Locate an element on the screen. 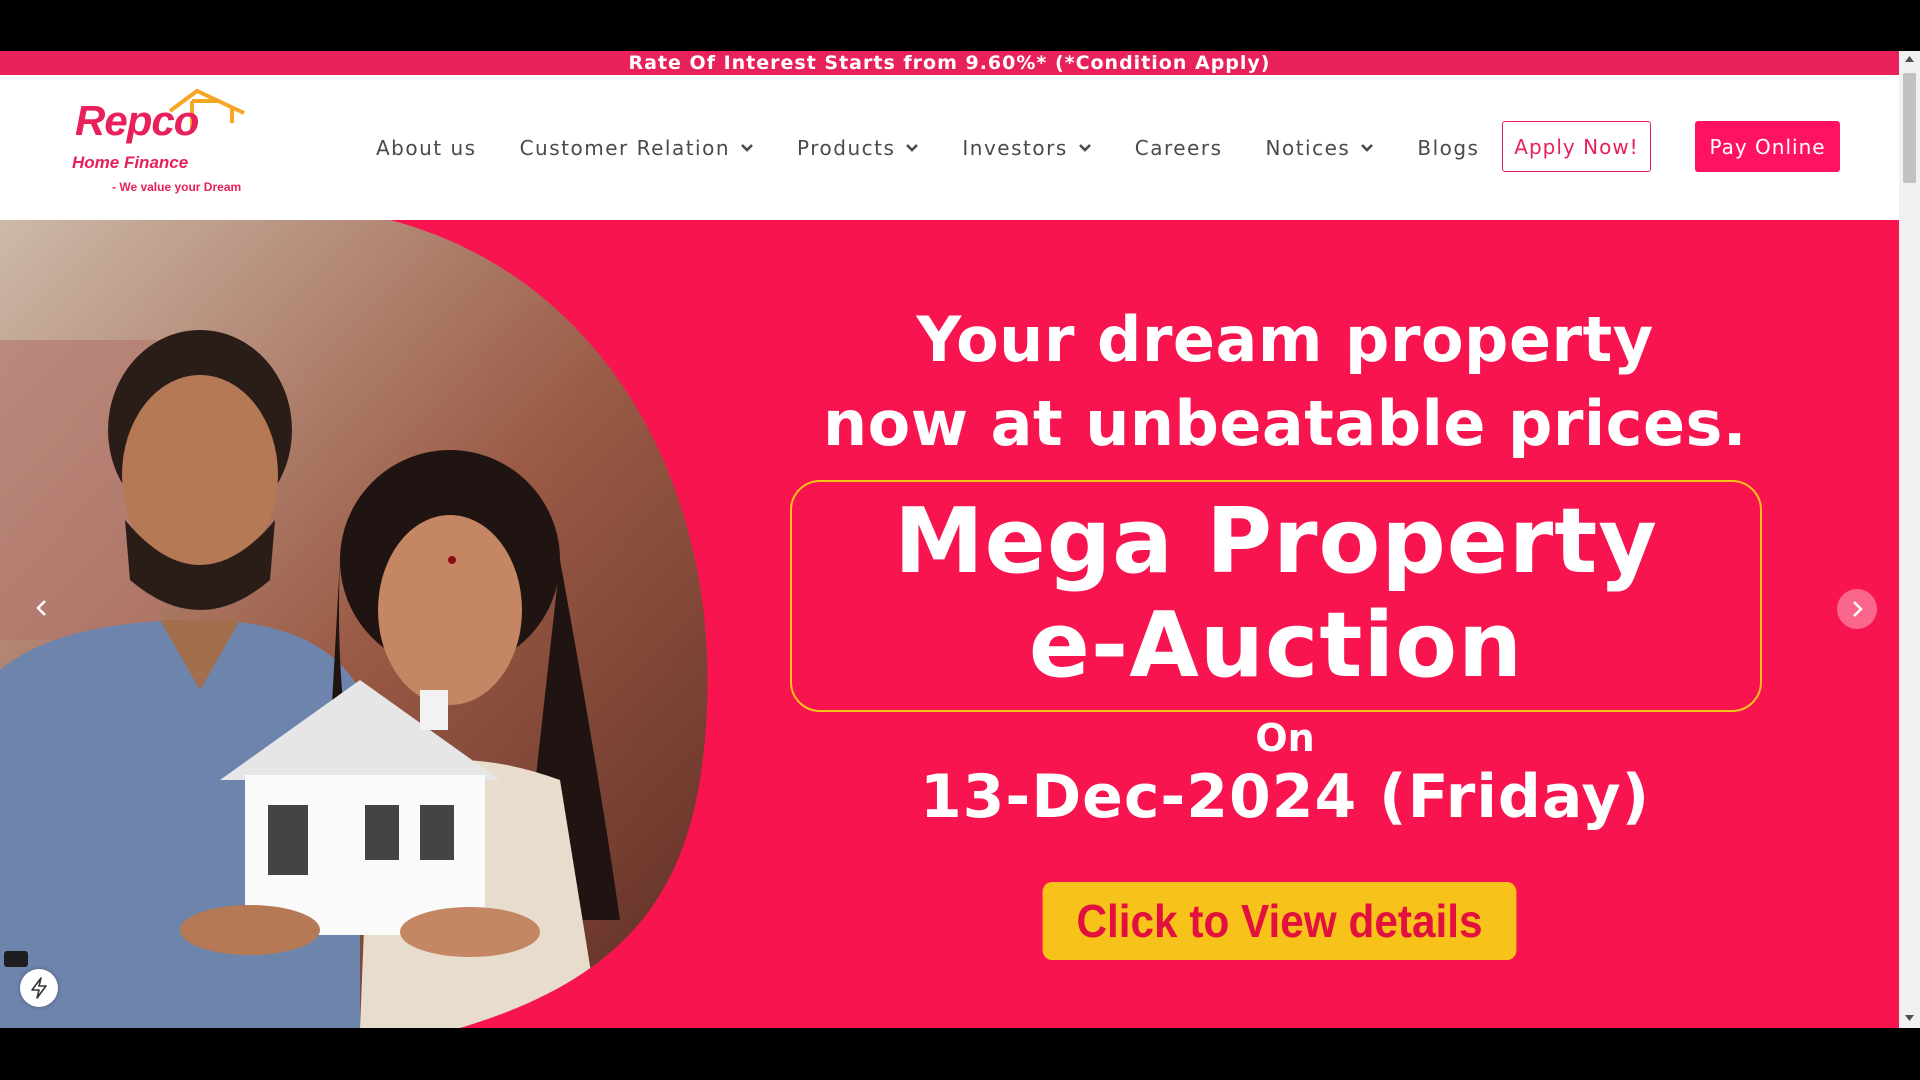  auction-date: 13-Dec-2024 (Friday) is located at coordinates (1285, 797).